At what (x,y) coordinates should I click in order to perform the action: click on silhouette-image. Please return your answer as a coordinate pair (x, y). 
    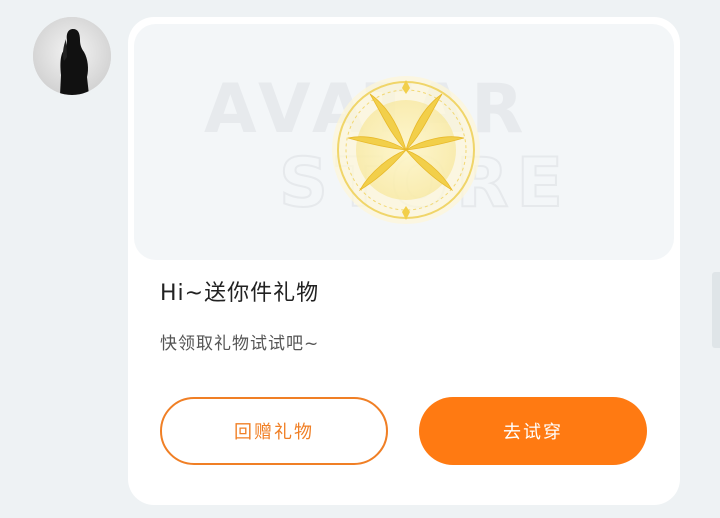
    Looking at the image, I should click on (72, 56).